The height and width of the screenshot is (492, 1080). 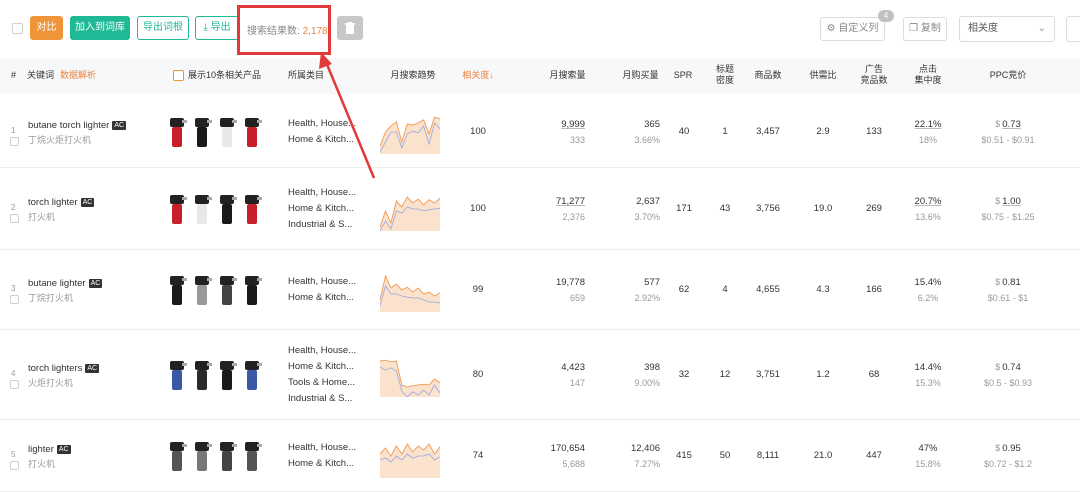 What do you see at coordinates (640, 75) in the screenshot?
I see `header-monthly-purchase: 月购买量` at bounding box center [640, 75].